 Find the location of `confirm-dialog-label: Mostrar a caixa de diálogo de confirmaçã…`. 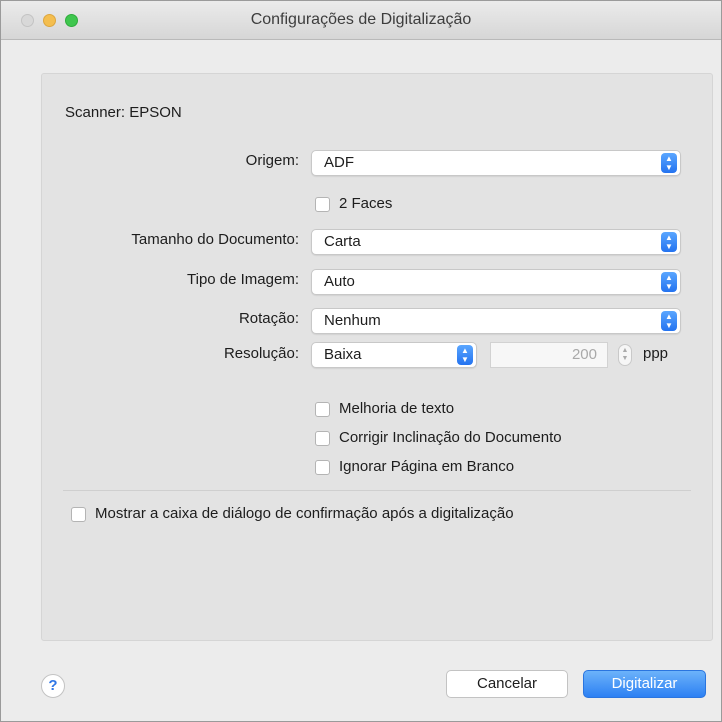

confirm-dialog-label: Mostrar a caixa de diálogo de confirmaçã… is located at coordinates (304, 513).